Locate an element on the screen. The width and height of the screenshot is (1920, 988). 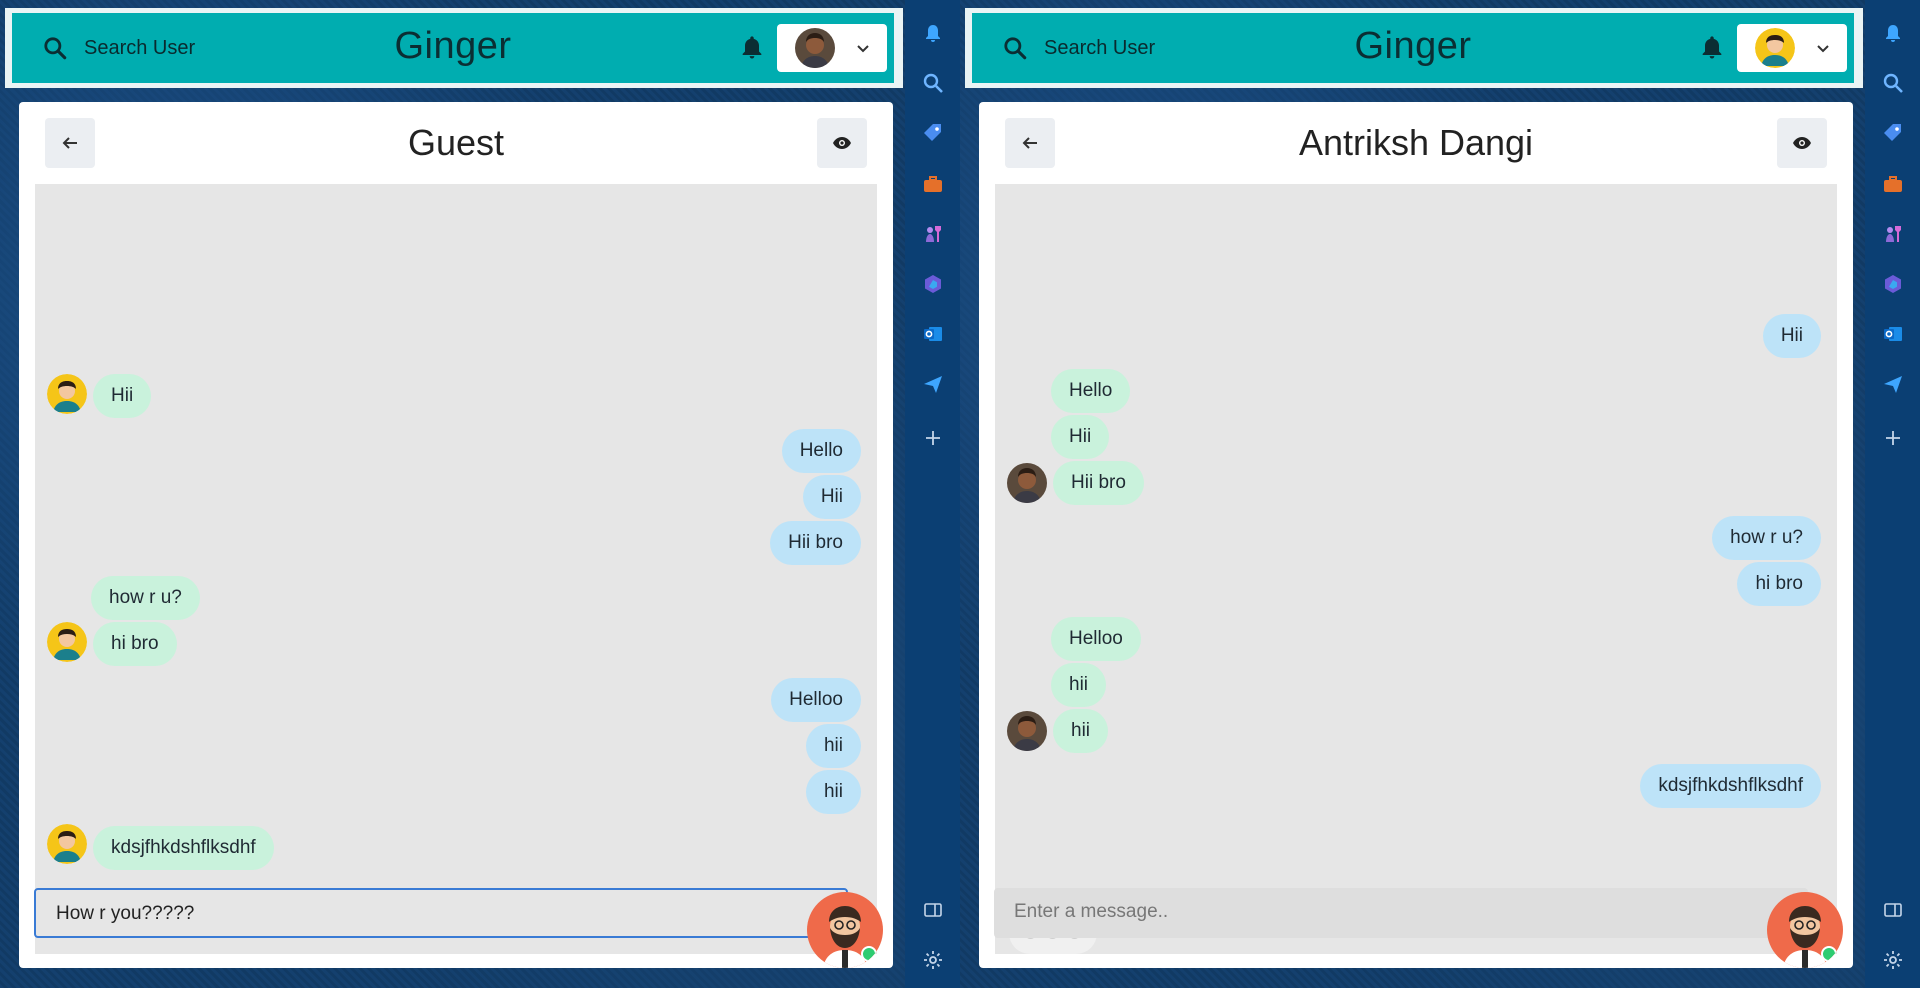
chat-header: Antriksh Dangi is located at coordinates (1416, 143).